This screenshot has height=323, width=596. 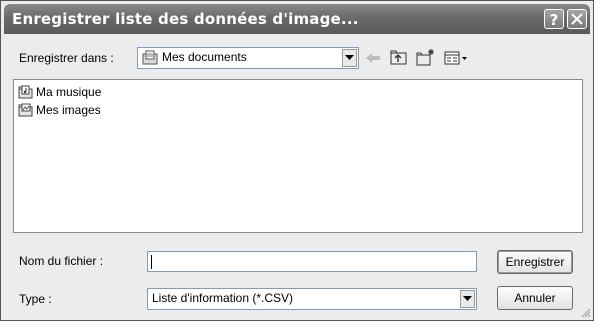 I want to click on cancel-button: Annuler, so click(x=535, y=298).